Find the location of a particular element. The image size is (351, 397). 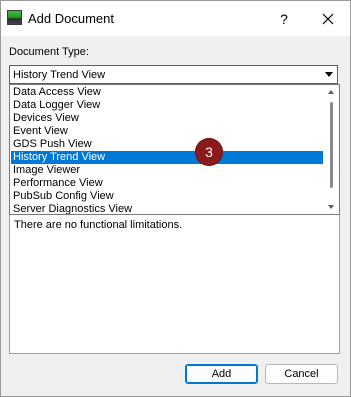

document-type-combobox: History Trend View is located at coordinates (173, 74).